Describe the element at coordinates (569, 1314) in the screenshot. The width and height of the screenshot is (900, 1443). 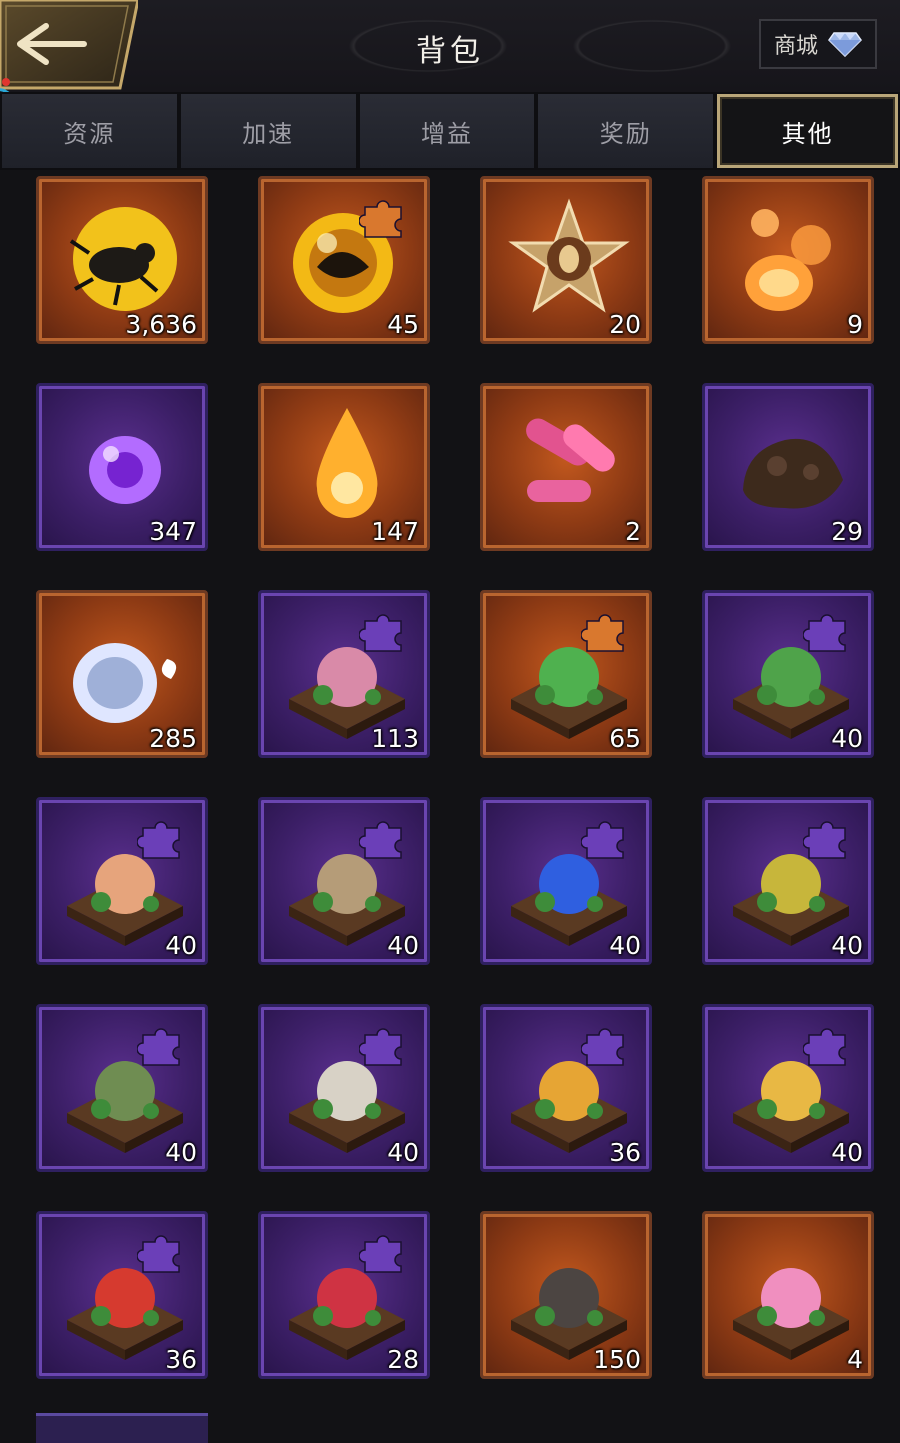
I see `rock-pile-icon` at that location.